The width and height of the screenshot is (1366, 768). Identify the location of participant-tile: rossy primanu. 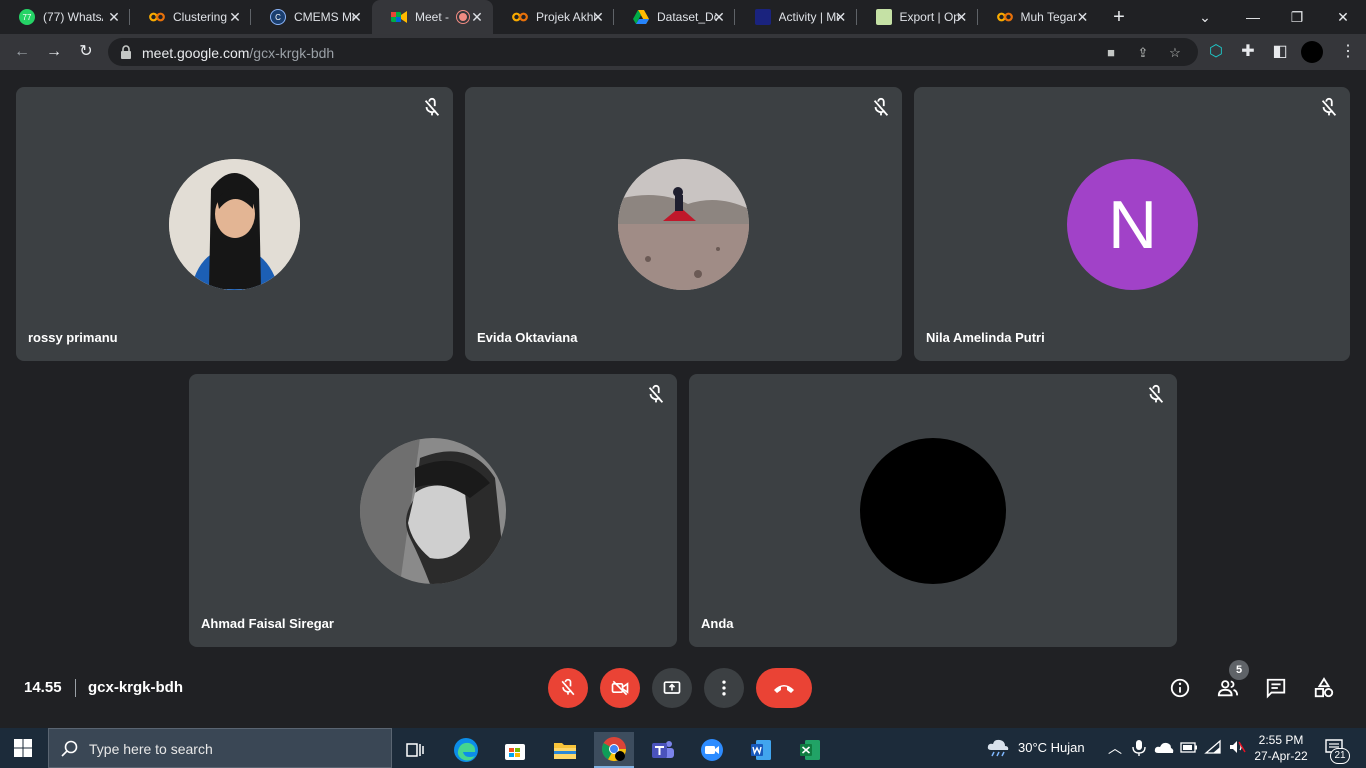
(234, 224).